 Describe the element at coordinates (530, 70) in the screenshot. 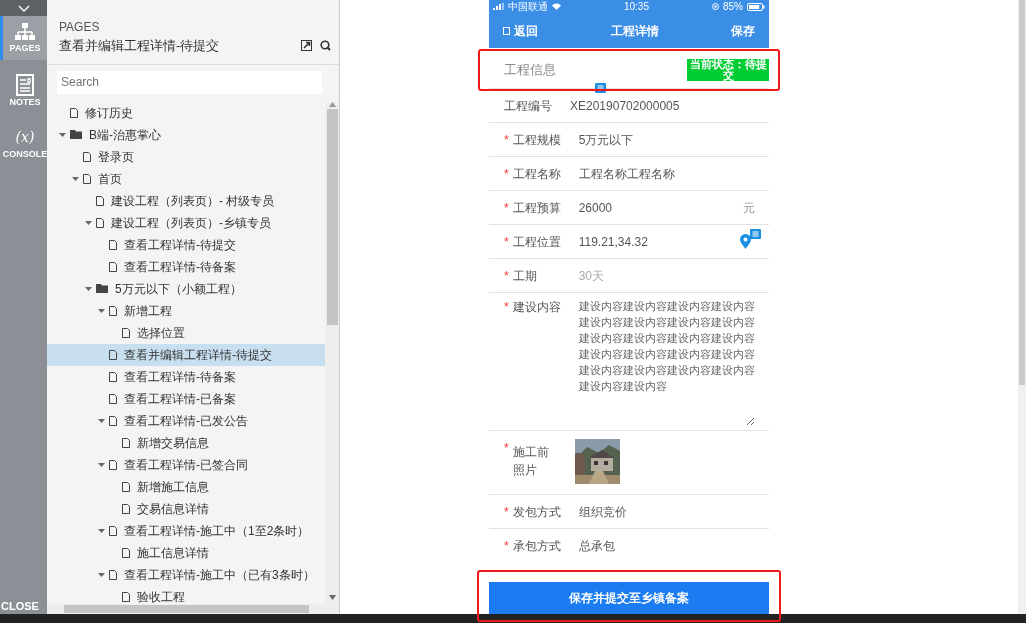

I see `section-title: 工程信息` at that location.